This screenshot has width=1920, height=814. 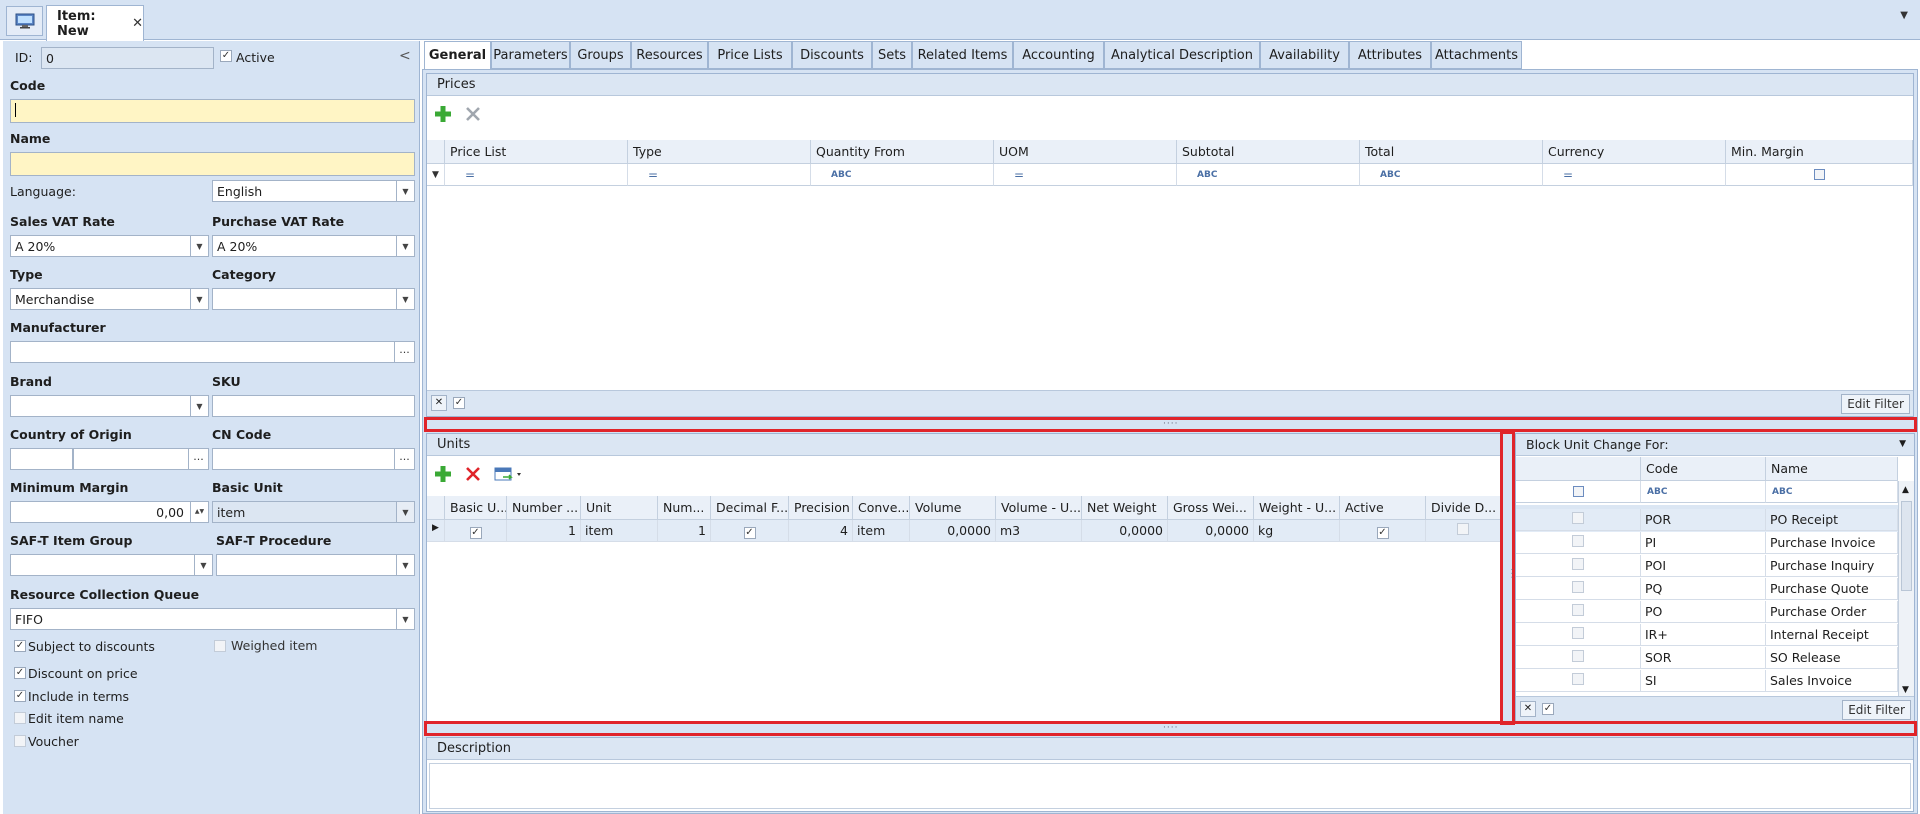 What do you see at coordinates (1268, 152) in the screenshot?
I see `column-header-subtotal: Subtotal` at bounding box center [1268, 152].